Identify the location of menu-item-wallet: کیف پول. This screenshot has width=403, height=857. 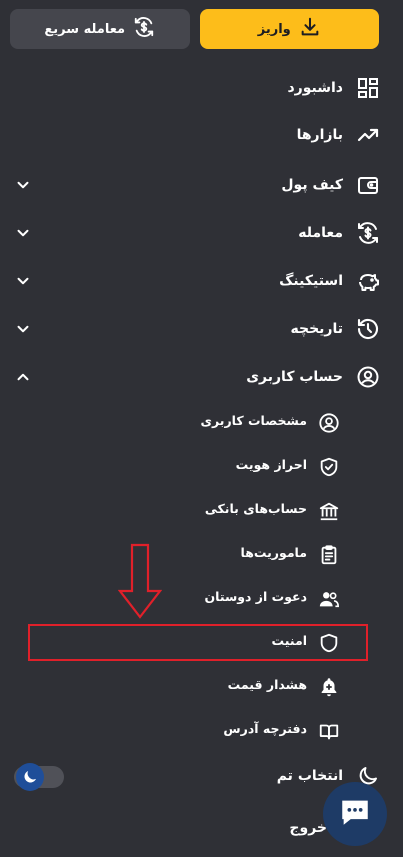
(201, 185).